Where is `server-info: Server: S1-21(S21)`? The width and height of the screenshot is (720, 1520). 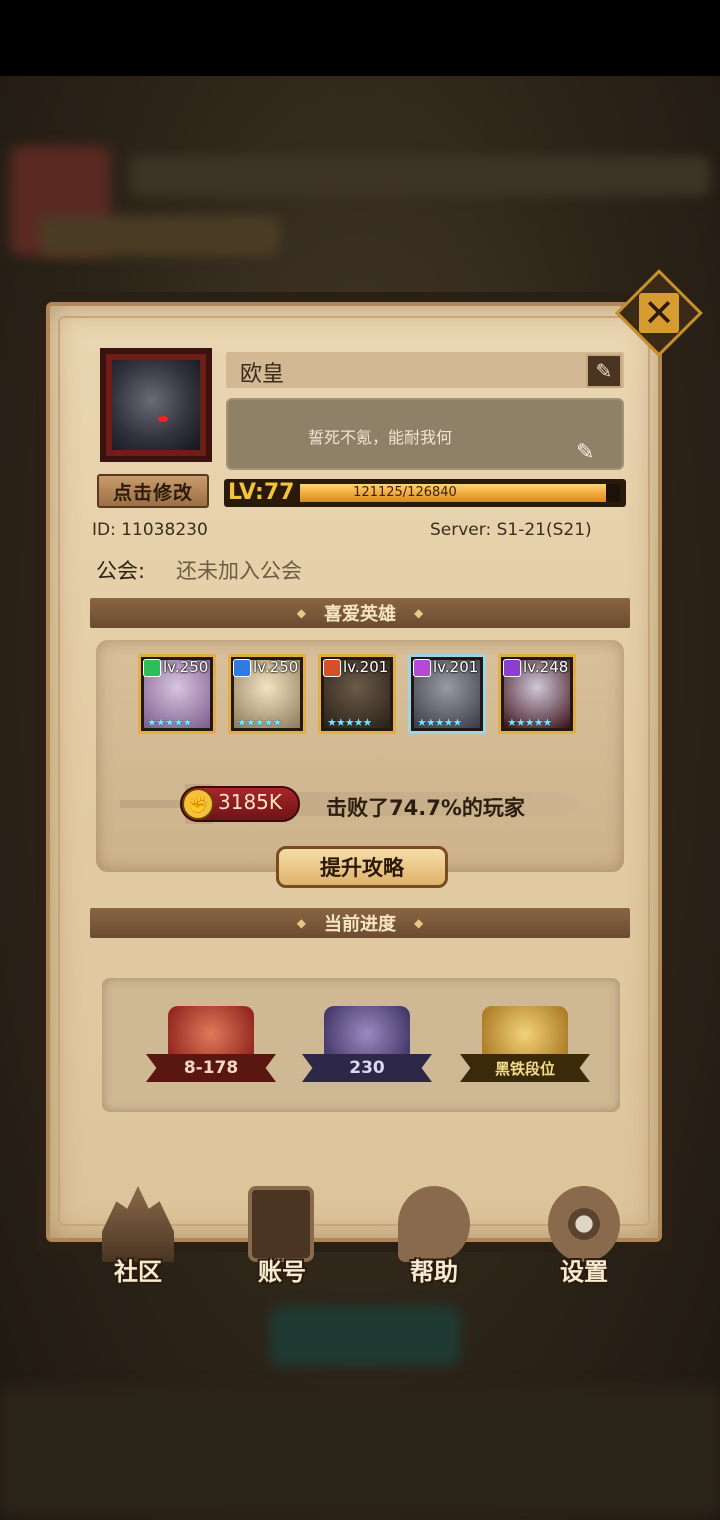 server-info: Server: S1-21(S21) is located at coordinates (511, 530).